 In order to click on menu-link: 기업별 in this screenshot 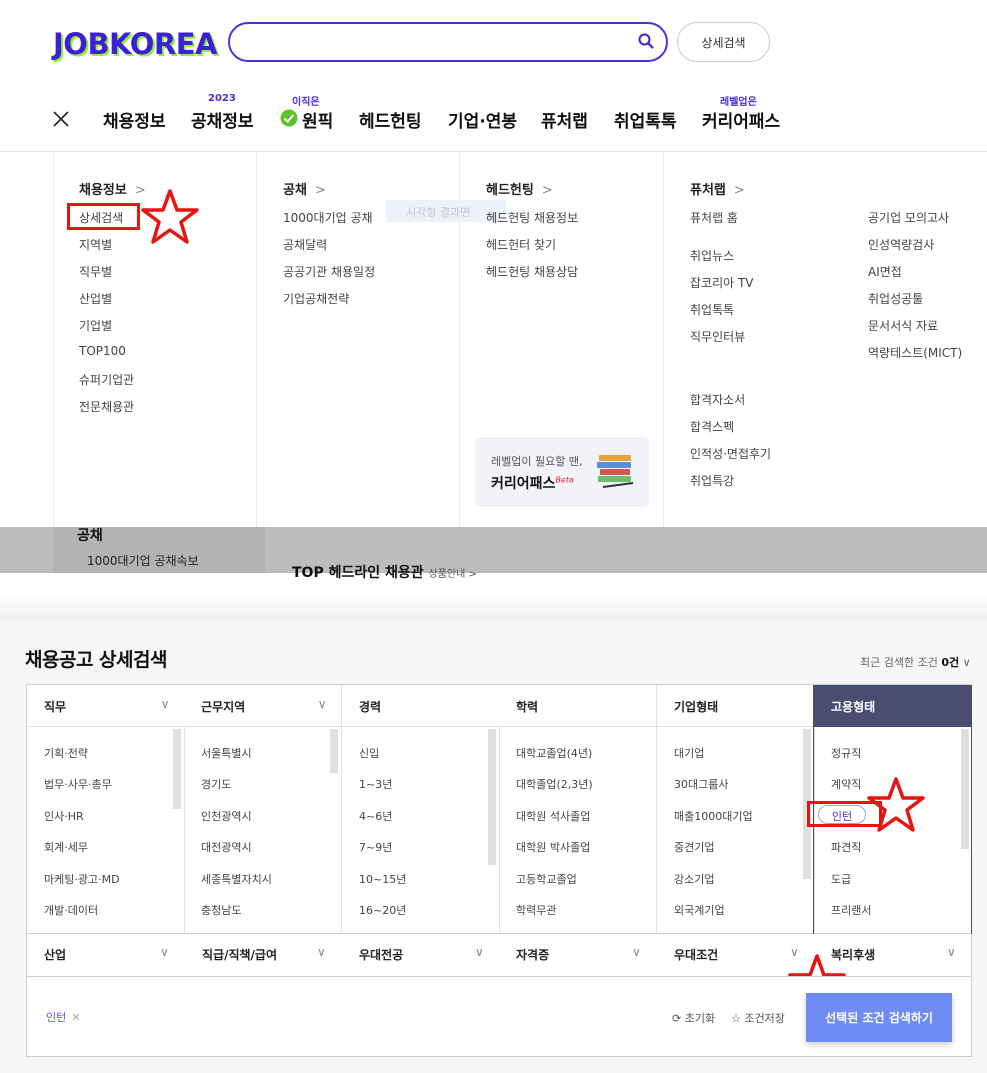, I will do `click(95, 325)`.